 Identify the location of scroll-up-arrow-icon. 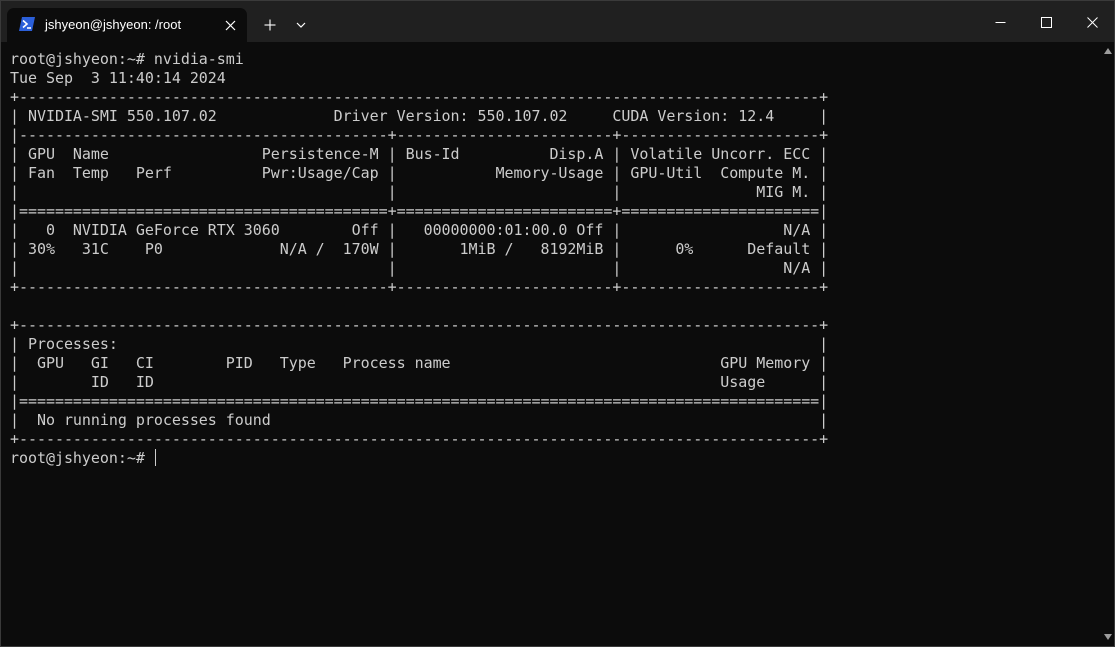
(1108, 51).